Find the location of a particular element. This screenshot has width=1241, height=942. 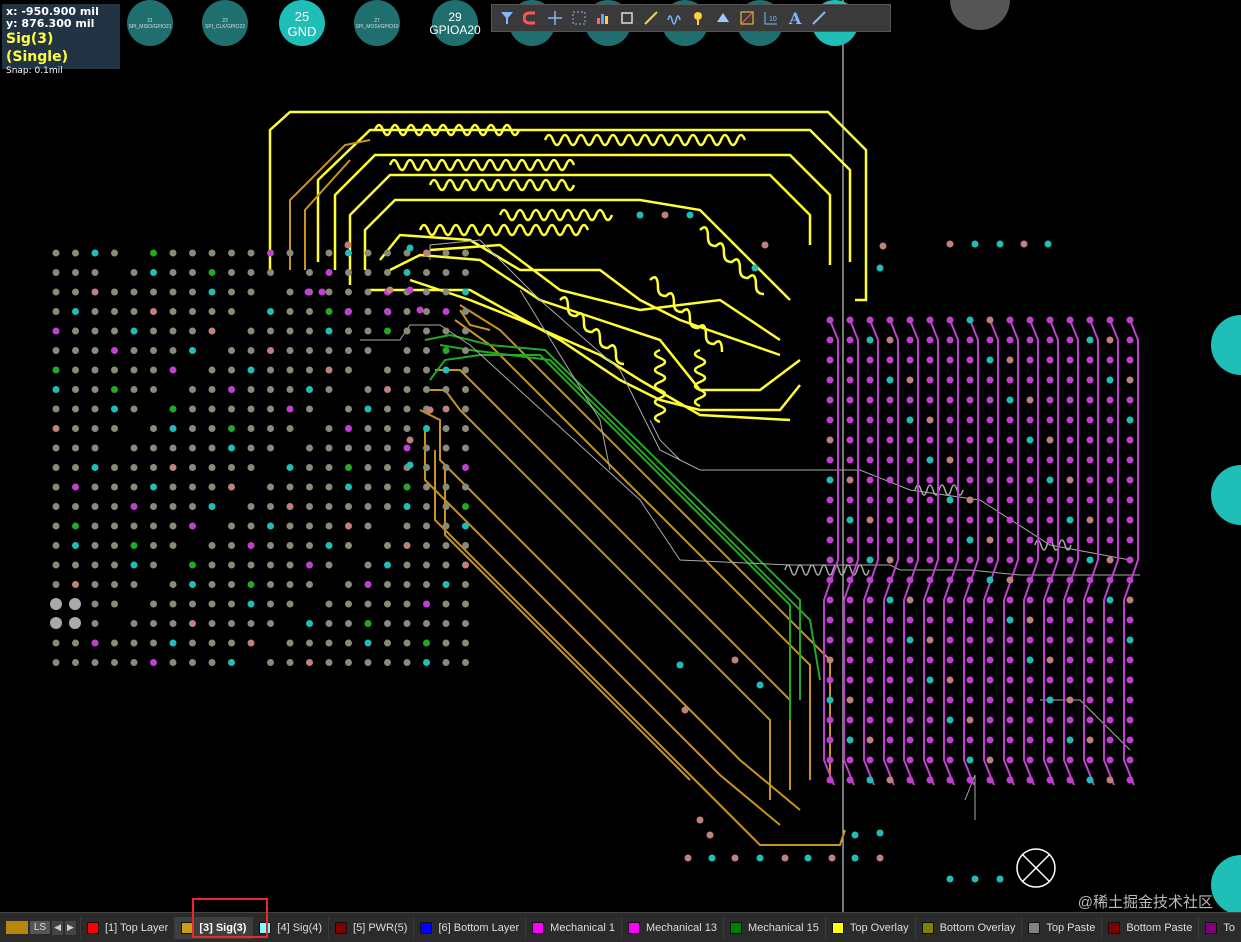

layer-tab-label: Top Paste is located at coordinates (1071, 927).